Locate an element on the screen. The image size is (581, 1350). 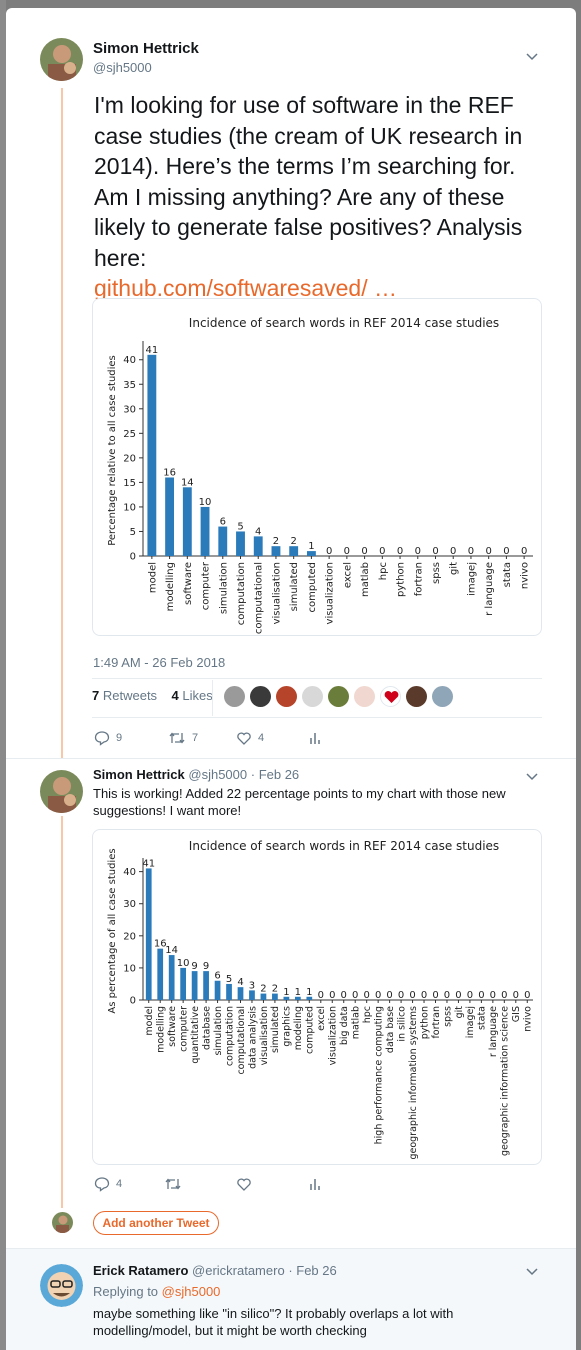
likes-stat: 4 Likes is located at coordinates (192, 695).